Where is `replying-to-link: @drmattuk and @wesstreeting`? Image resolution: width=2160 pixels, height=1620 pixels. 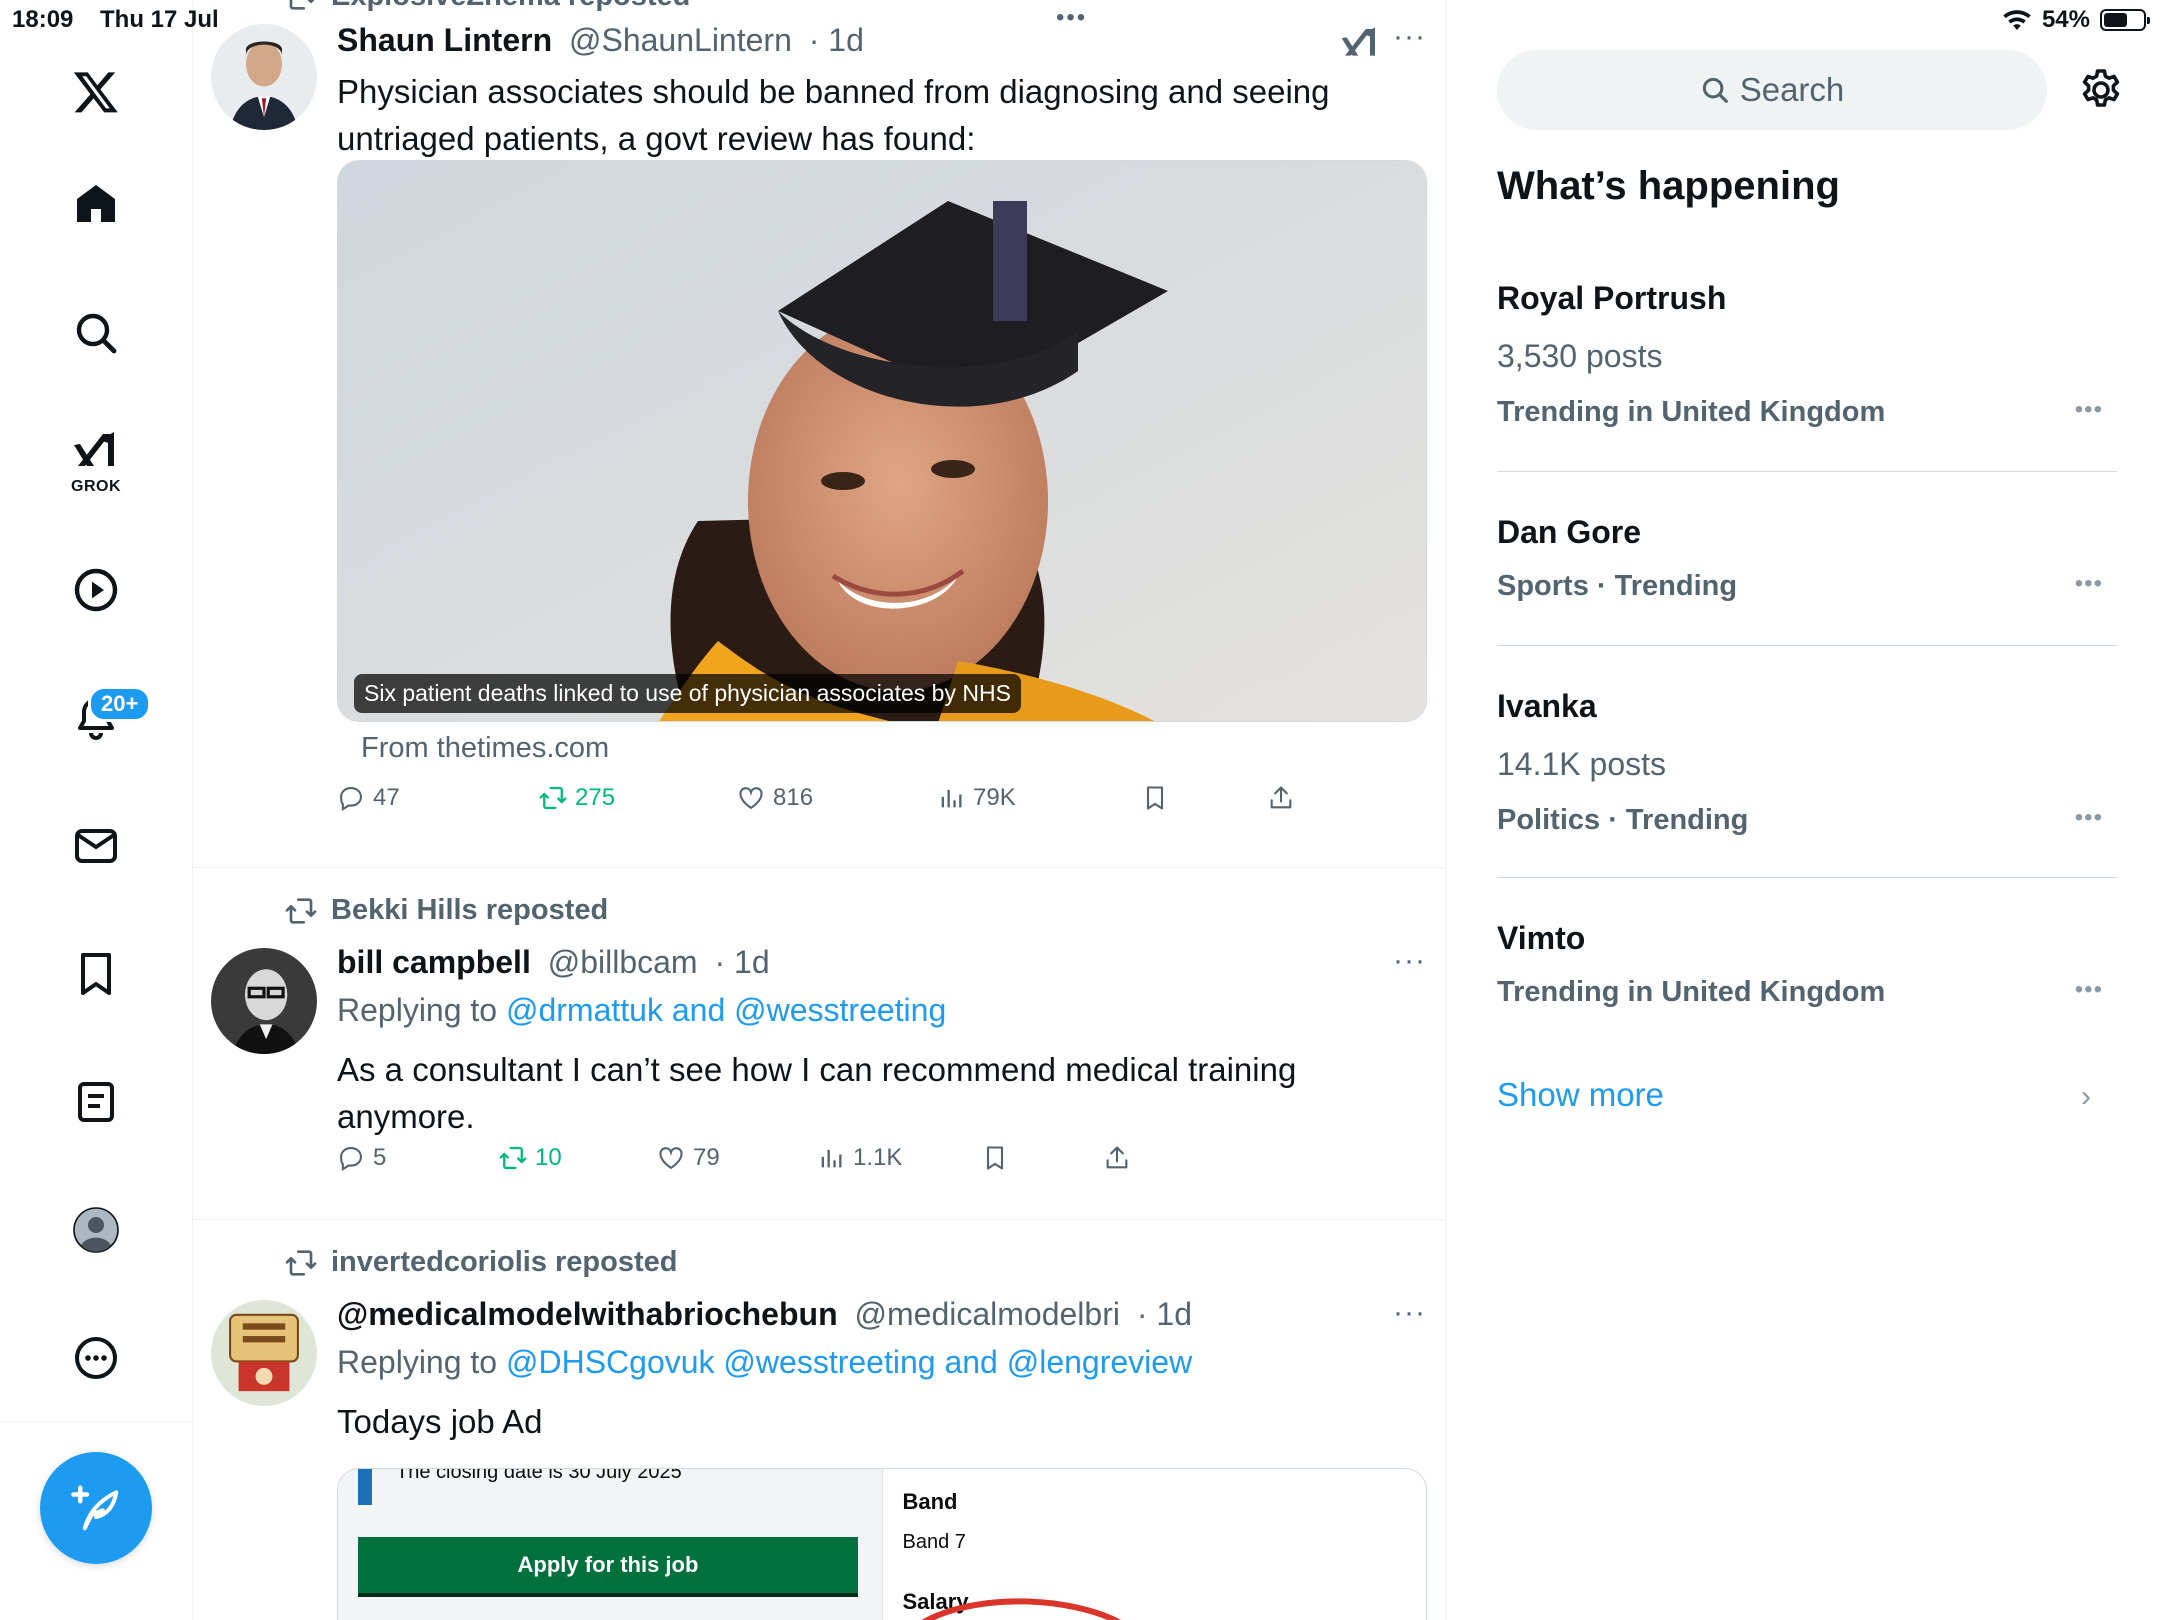
replying-to-link: @drmattuk and @wesstreeting is located at coordinates (726, 1010).